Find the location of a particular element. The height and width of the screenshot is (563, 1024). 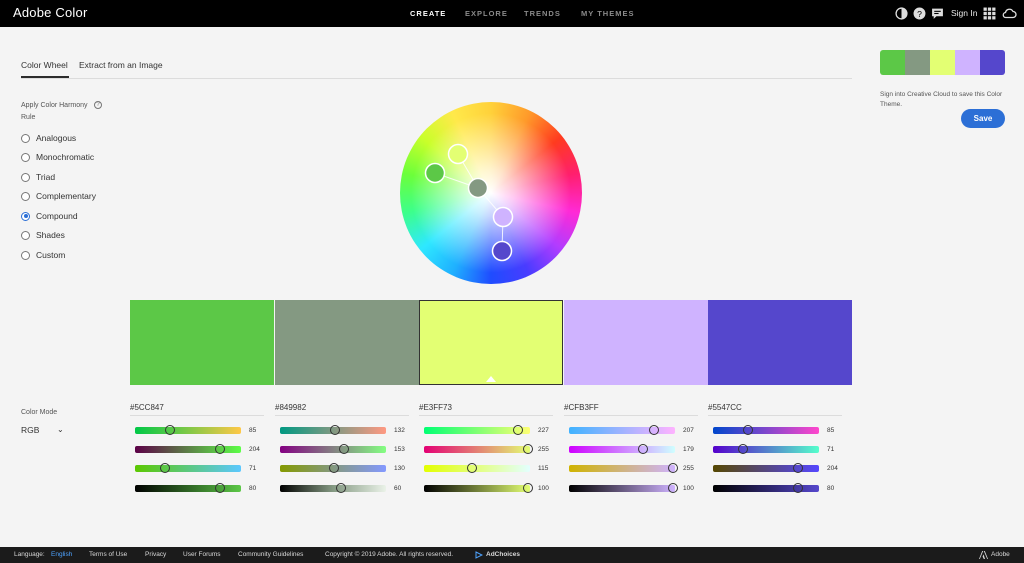

radio-analogous is located at coordinates (25, 138).